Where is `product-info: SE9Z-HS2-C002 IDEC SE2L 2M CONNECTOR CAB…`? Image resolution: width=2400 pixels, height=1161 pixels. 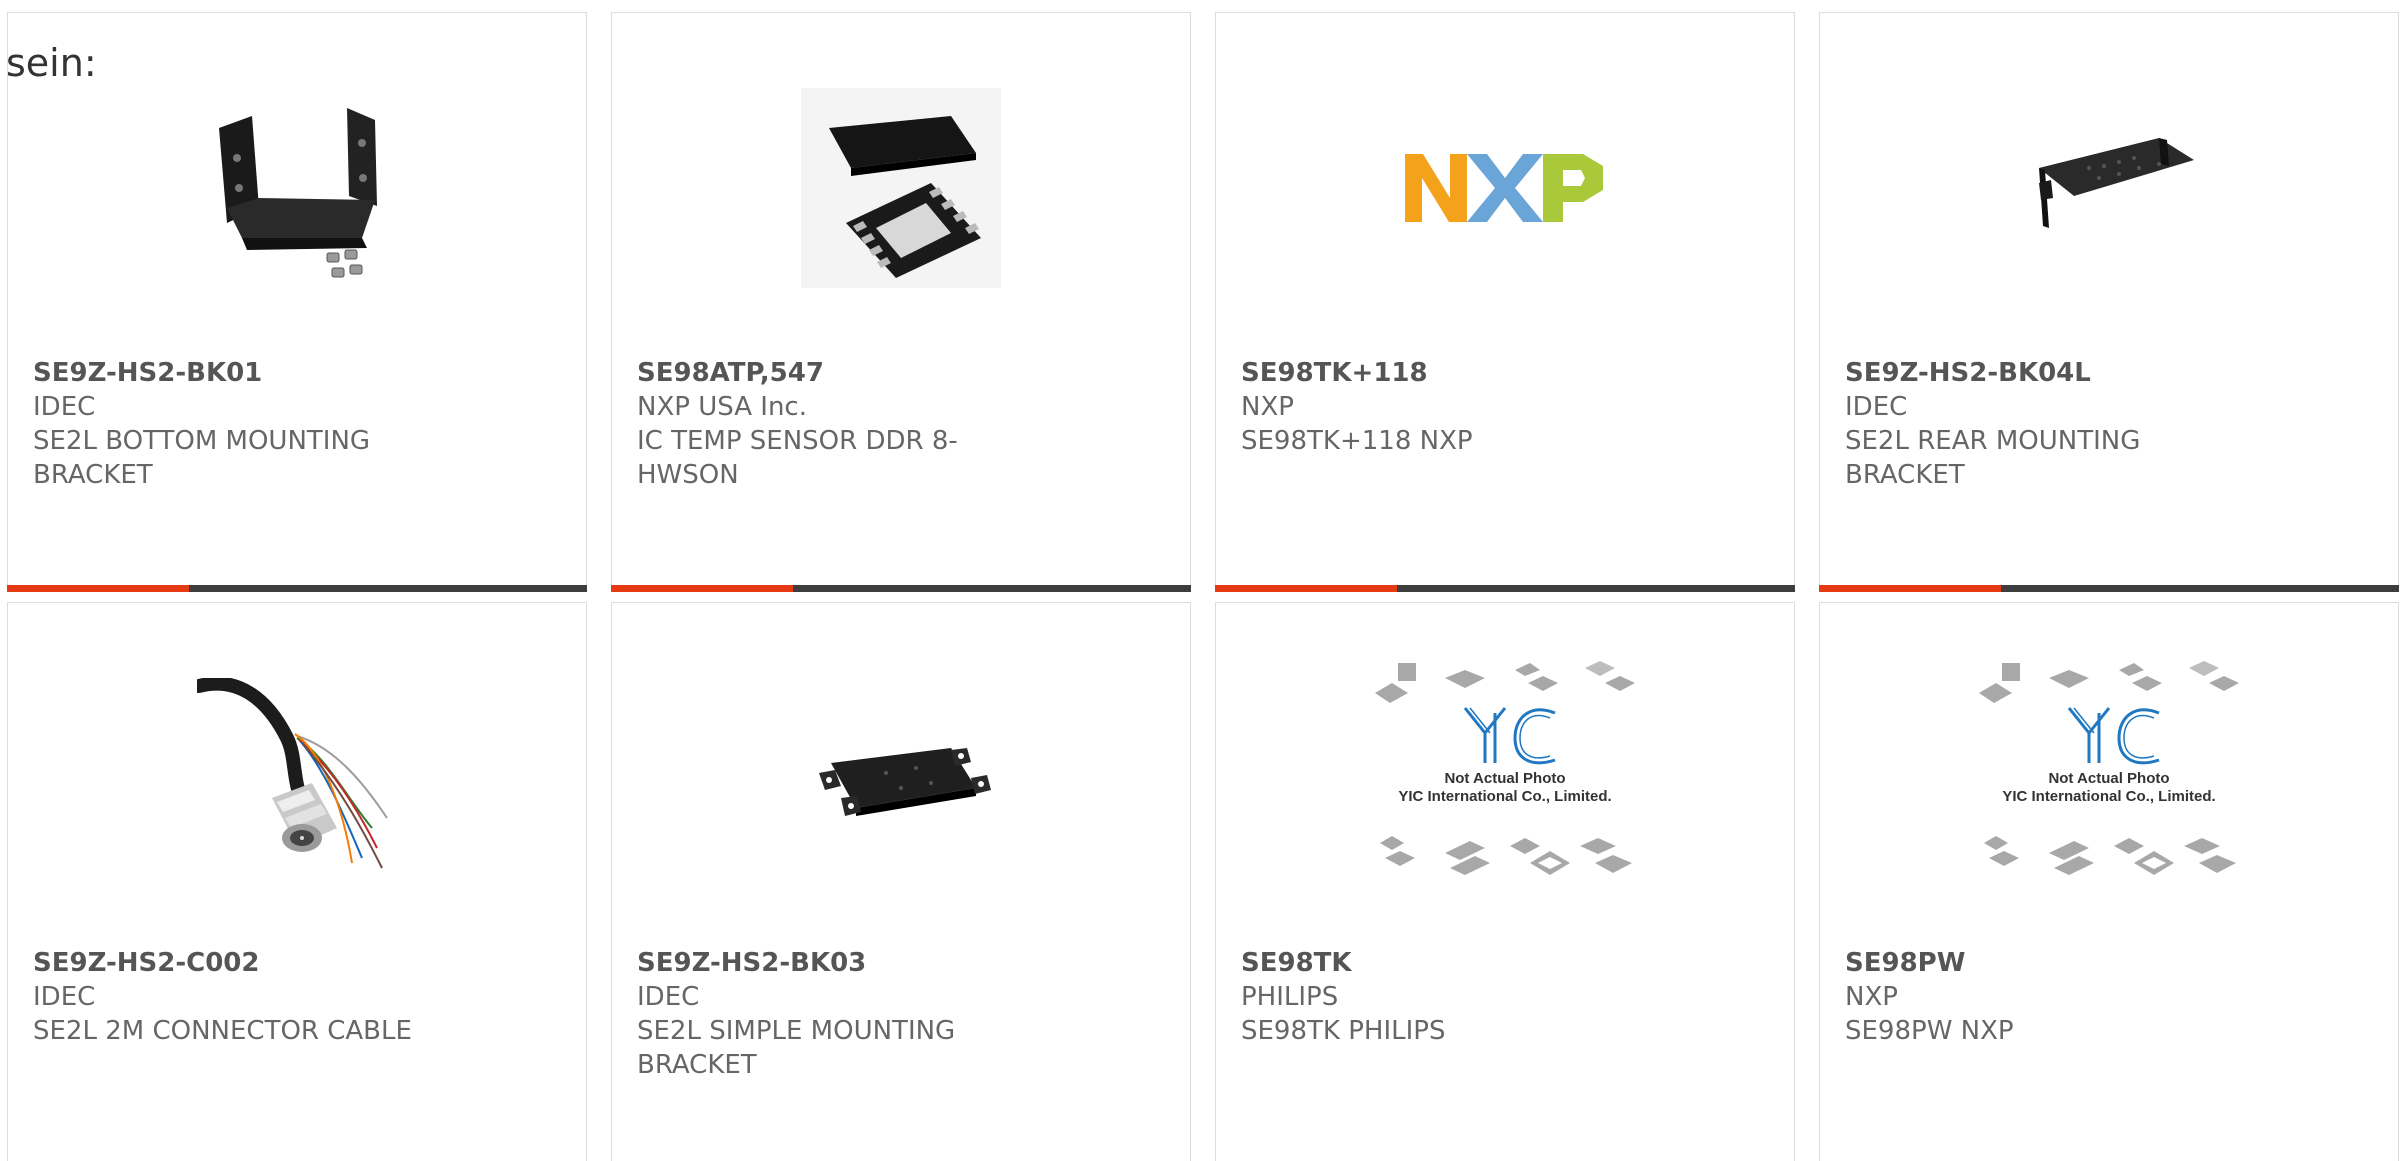
product-info: SE9Z-HS2-C002 IDEC SE2L 2M CONNECTOR CAB… is located at coordinates (233, 997).